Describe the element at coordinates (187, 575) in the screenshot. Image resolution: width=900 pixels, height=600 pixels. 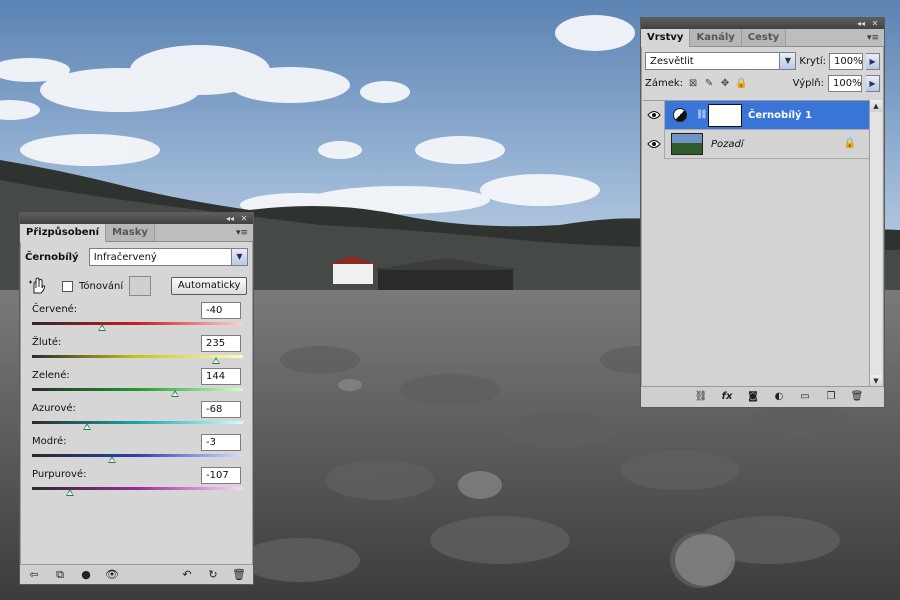
I see `view-previous-icon: ↶` at that location.